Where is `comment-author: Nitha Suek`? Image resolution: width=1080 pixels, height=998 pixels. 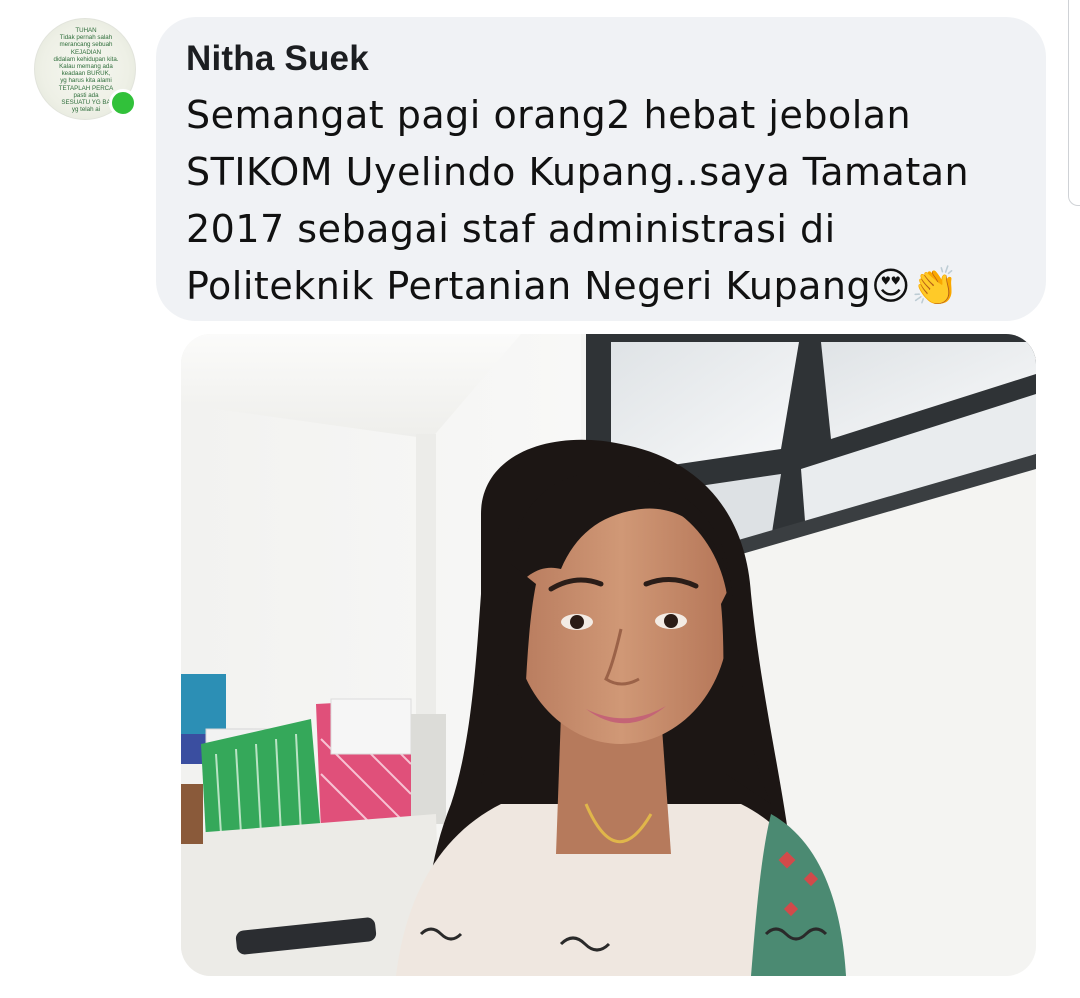
comment-author: Nitha Suek is located at coordinates (601, 59).